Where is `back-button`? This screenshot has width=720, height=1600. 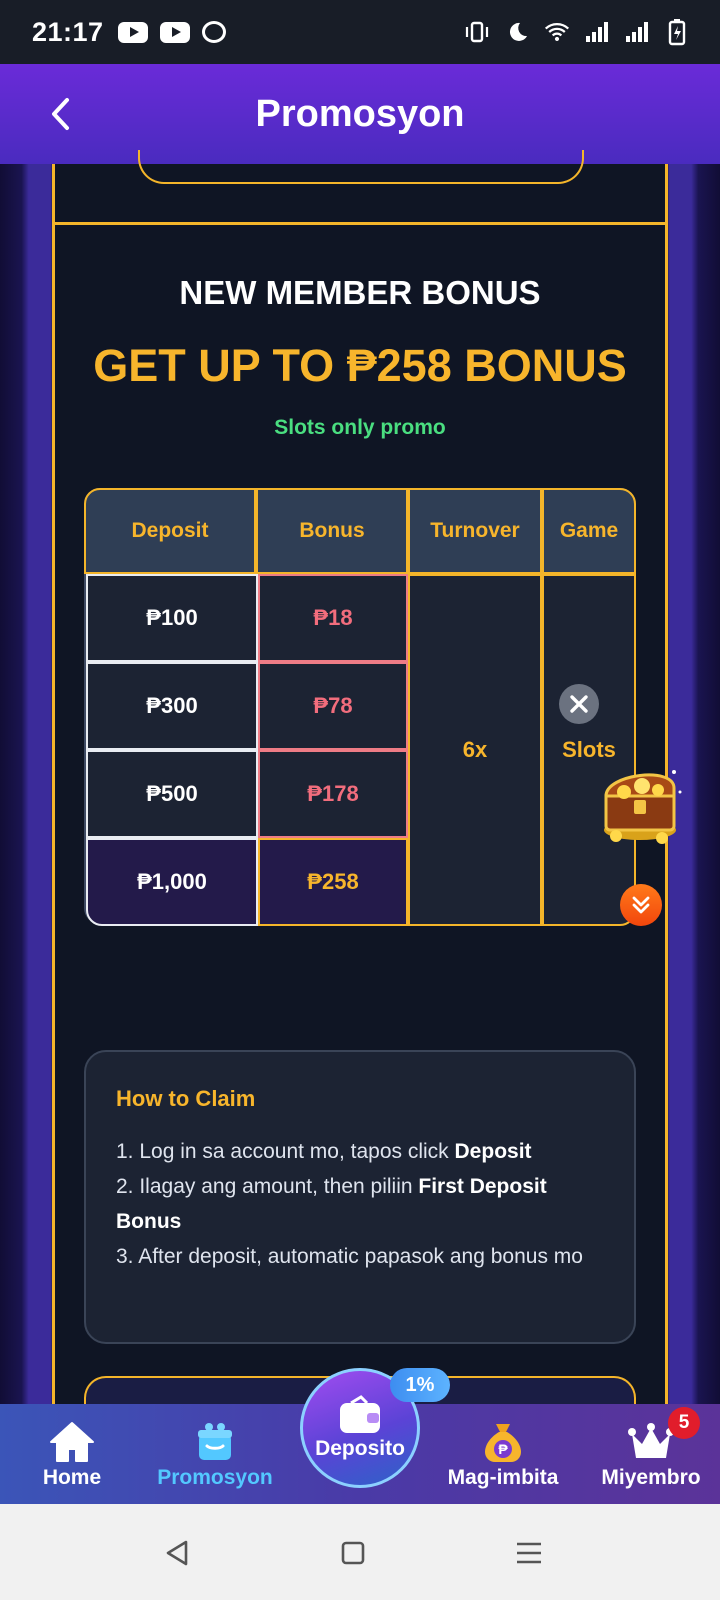
back-button is located at coordinates (60, 114).